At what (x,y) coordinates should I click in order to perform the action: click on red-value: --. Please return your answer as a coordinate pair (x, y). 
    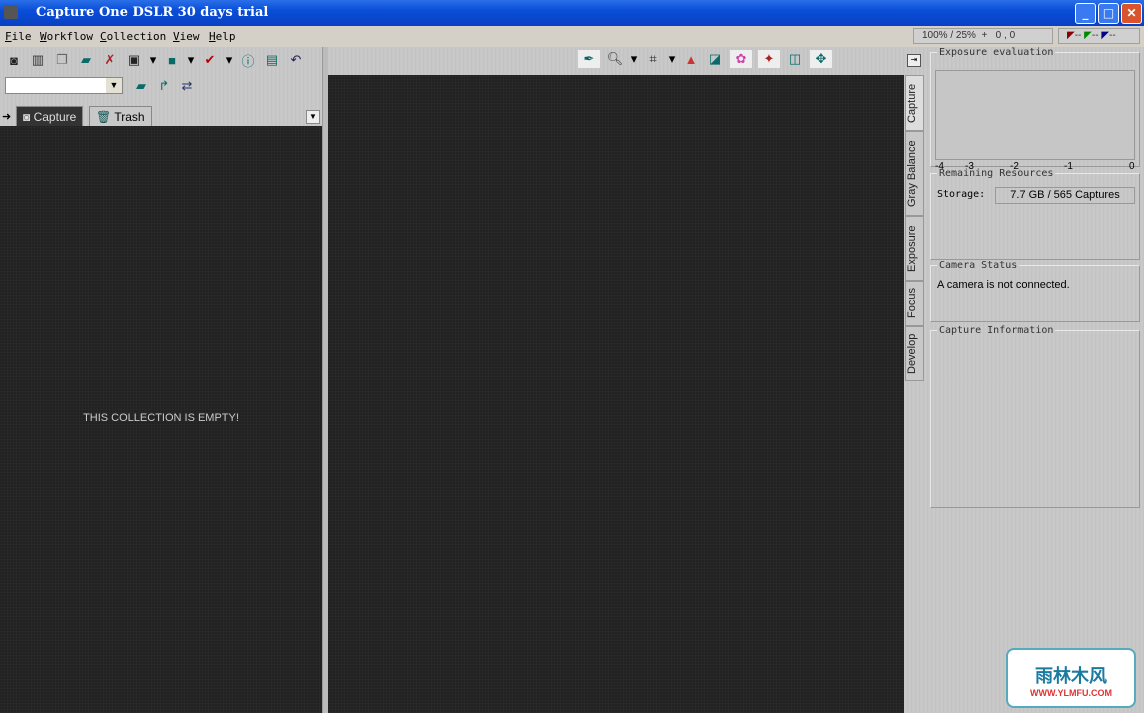
    Looking at the image, I should click on (1078, 35).